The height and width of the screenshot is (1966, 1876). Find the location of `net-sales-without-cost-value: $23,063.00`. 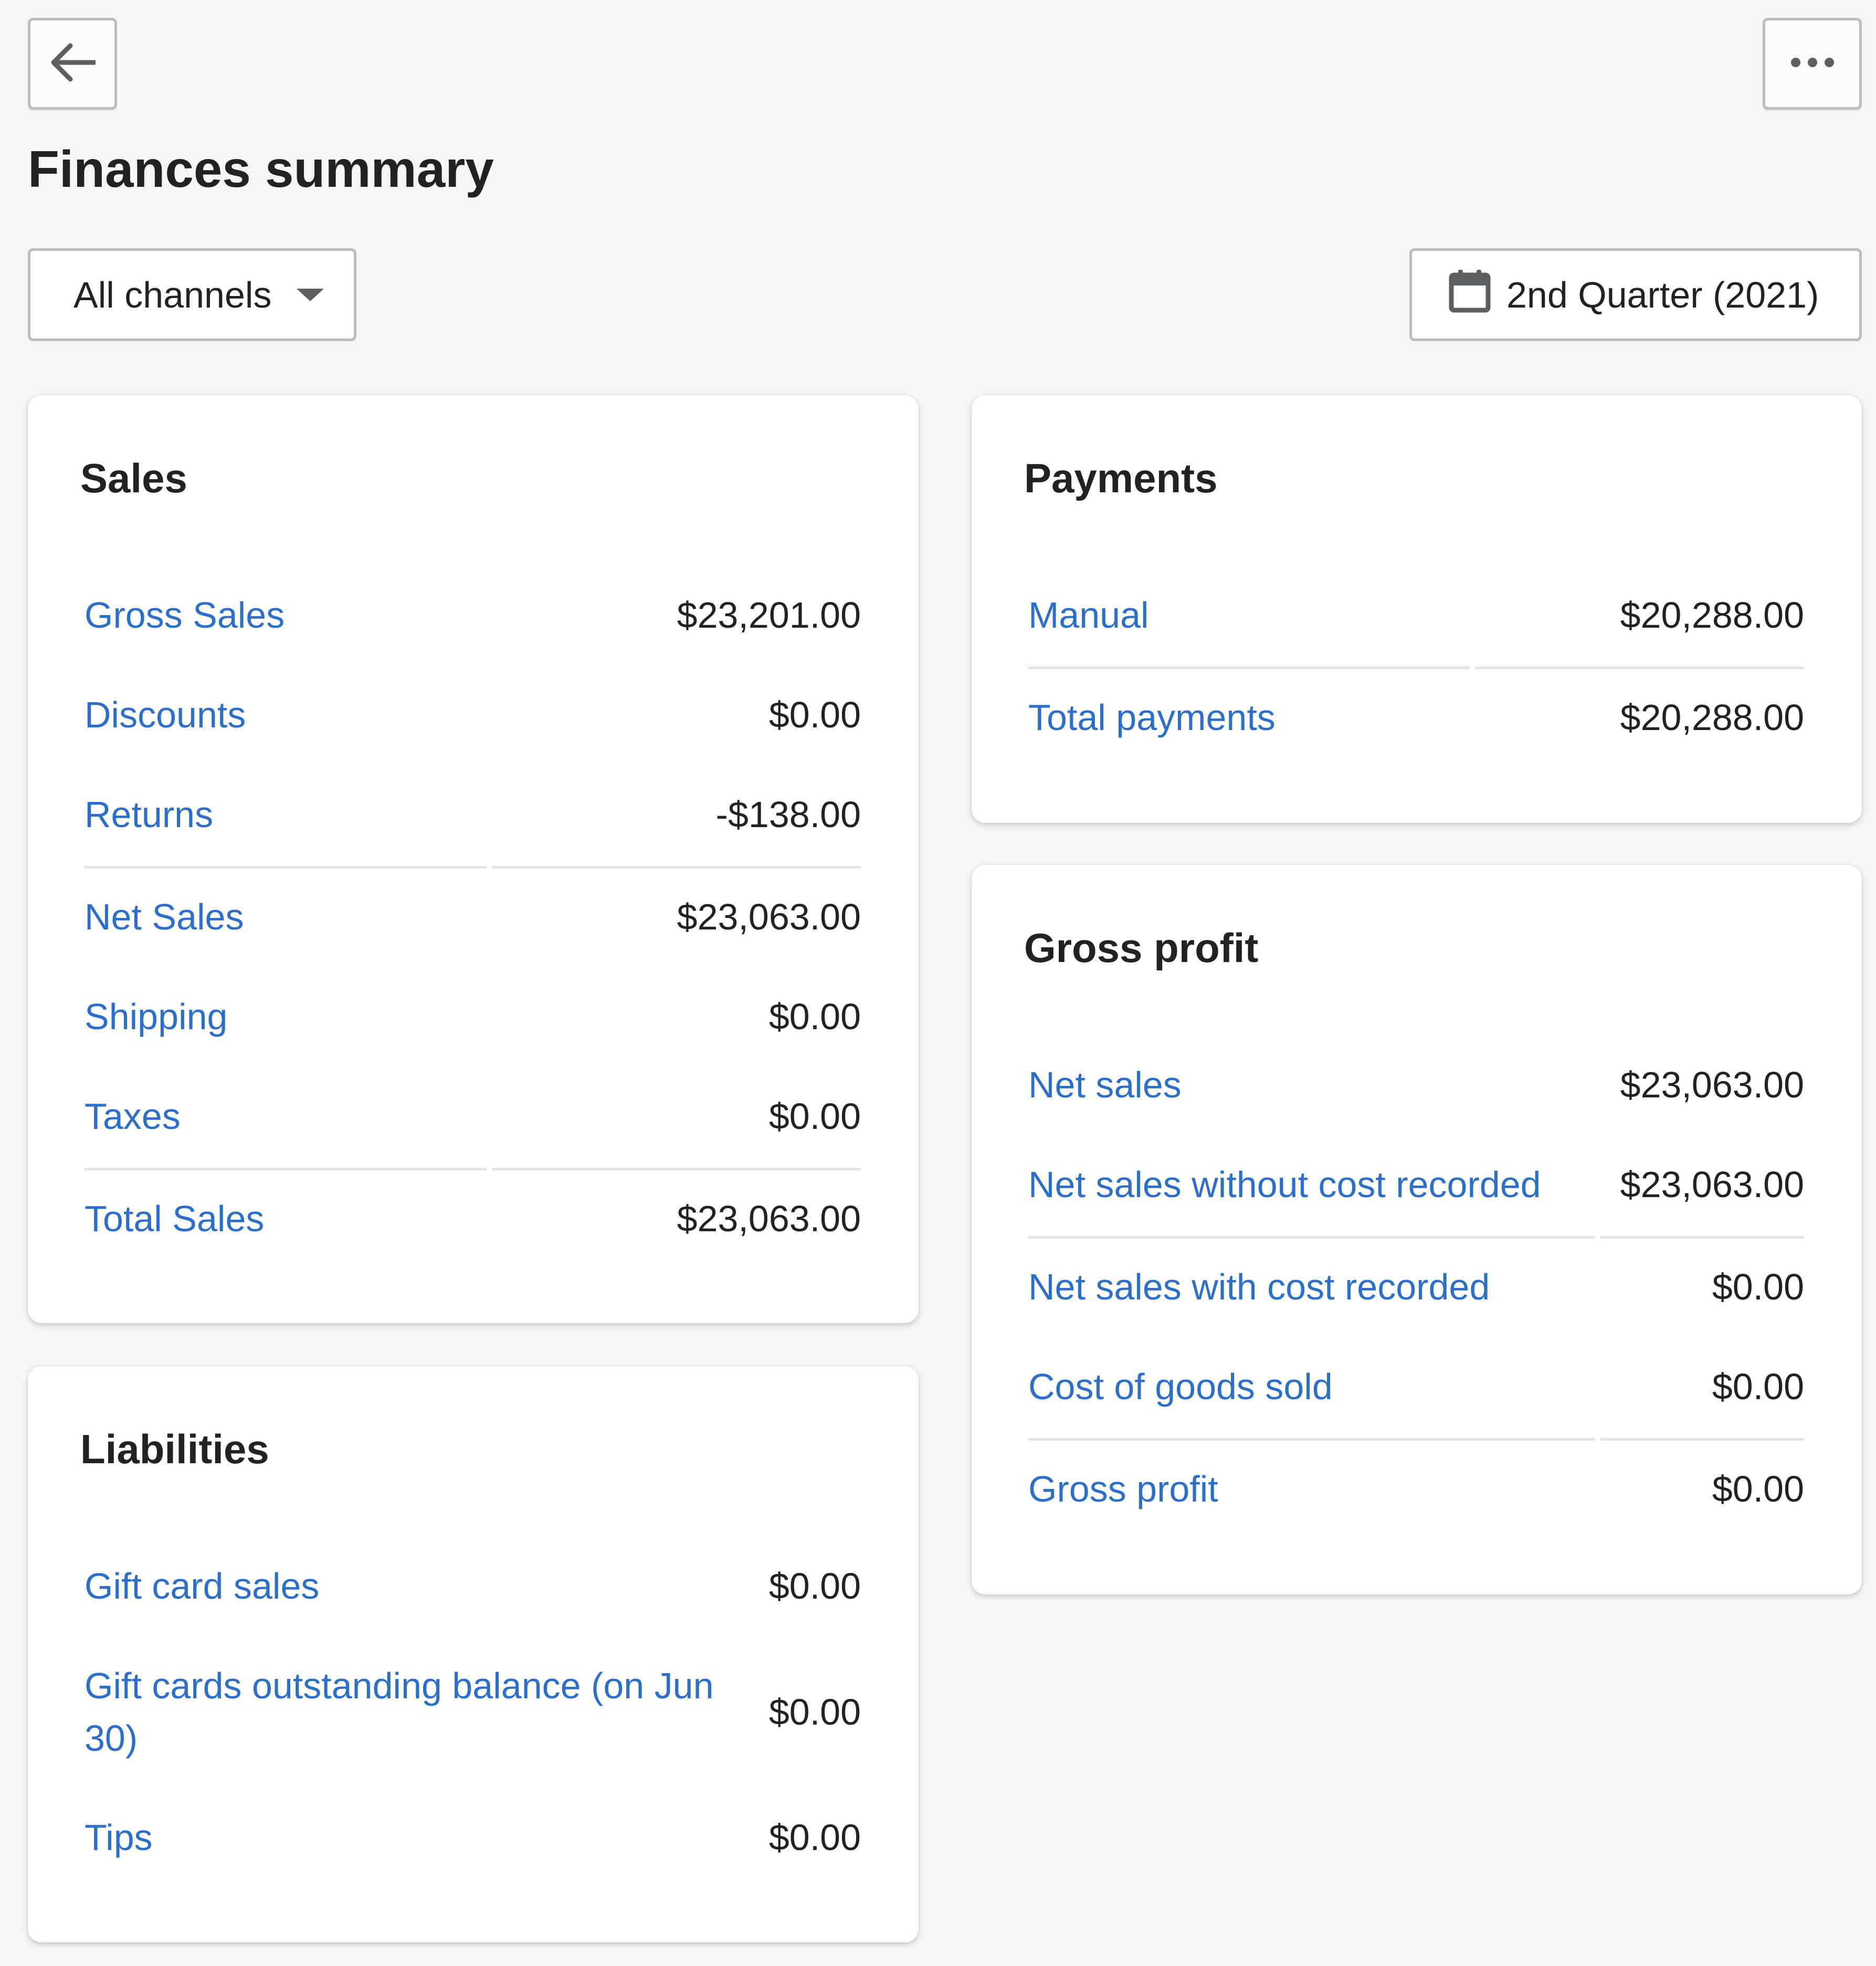

net-sales-without-cost-value: $23,063.00 is located at coordinates (1712, 1184).